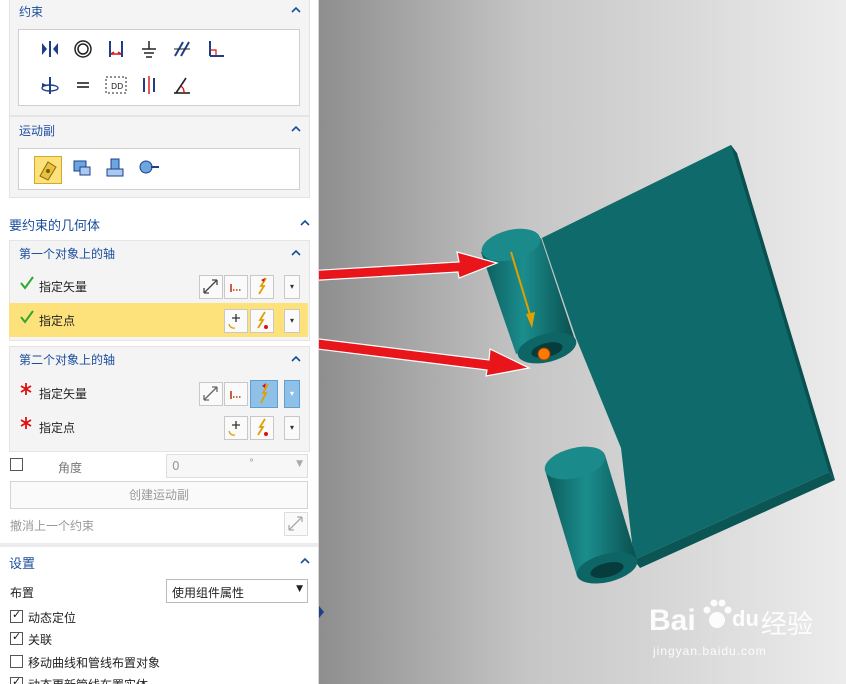  I want to click on fix-icon, so click(149, 49).